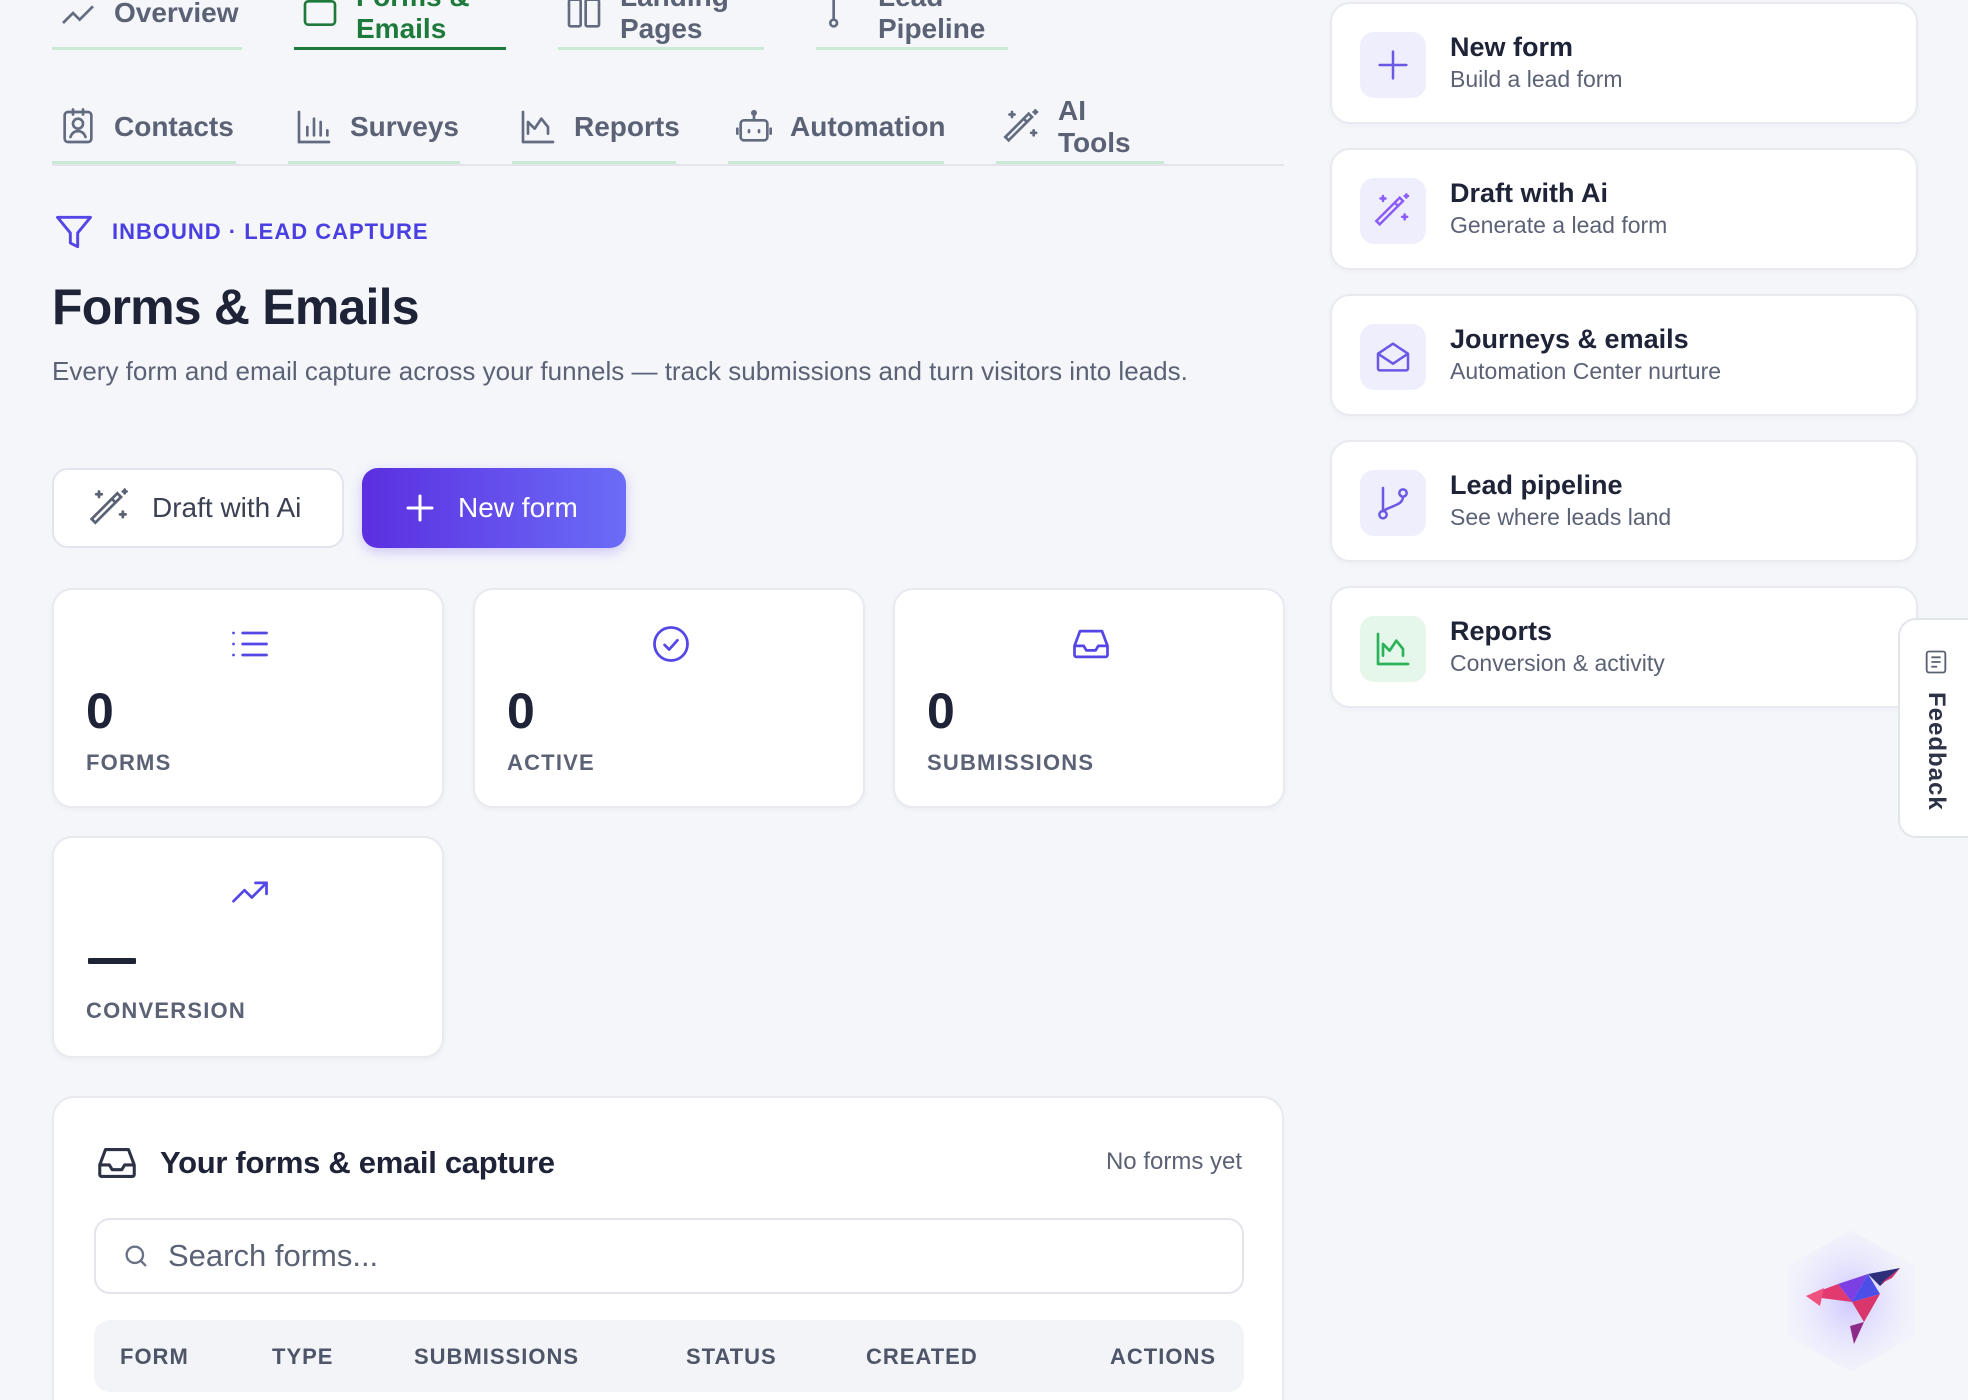  What do you see at coordinates (166, 1010) in the screenshot?
I see `stat-label: CONVERSION` at bounding box center [166, 1010].